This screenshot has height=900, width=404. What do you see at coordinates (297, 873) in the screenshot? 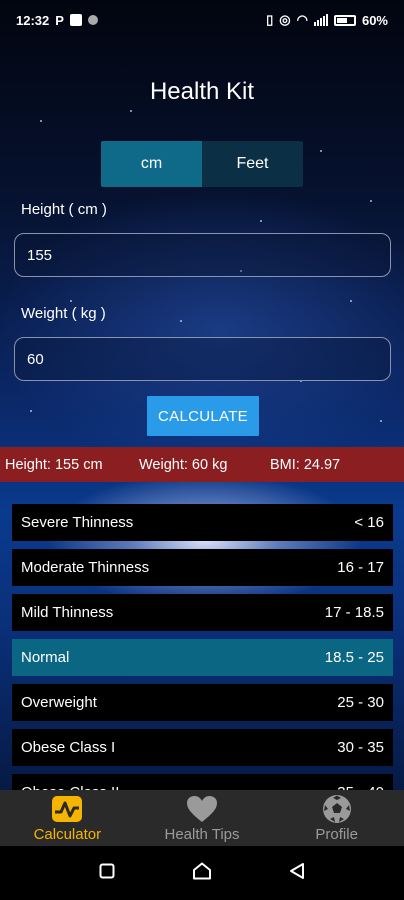
I see `back-icon` at bounding box center [297, 873].